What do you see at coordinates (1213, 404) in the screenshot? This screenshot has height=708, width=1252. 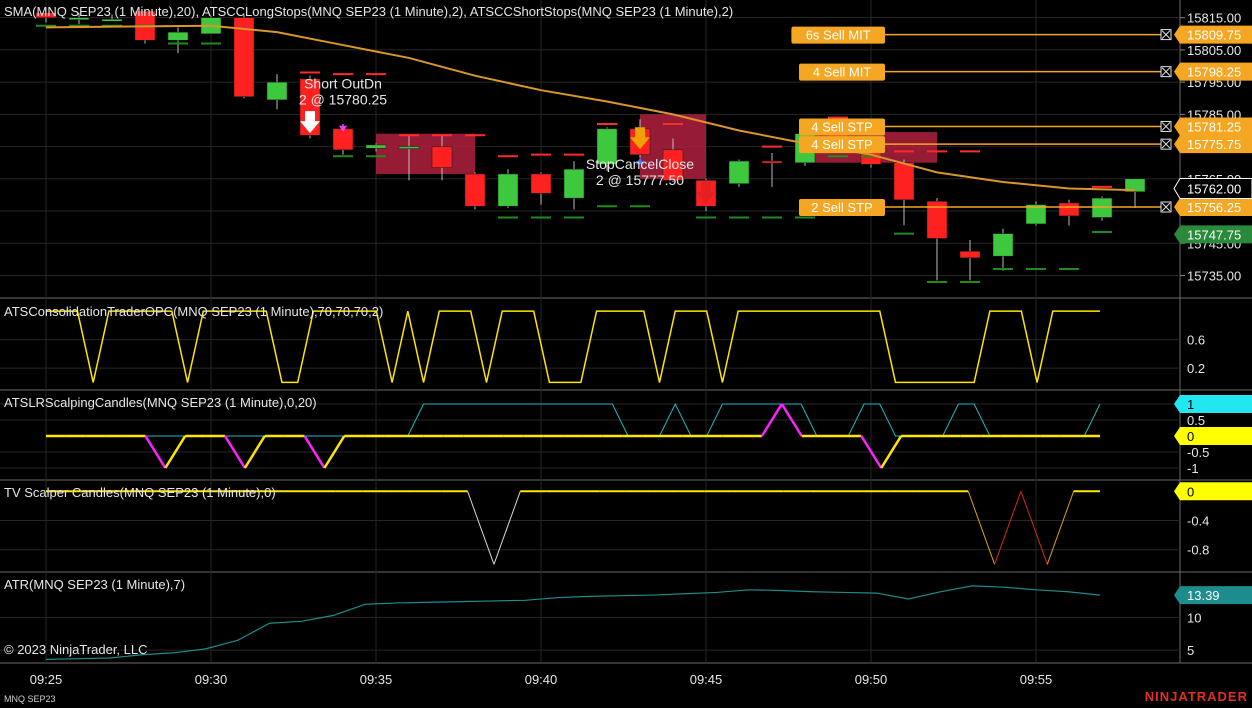 I see `scalping-last-tag` at bounding box center [1213, 404].